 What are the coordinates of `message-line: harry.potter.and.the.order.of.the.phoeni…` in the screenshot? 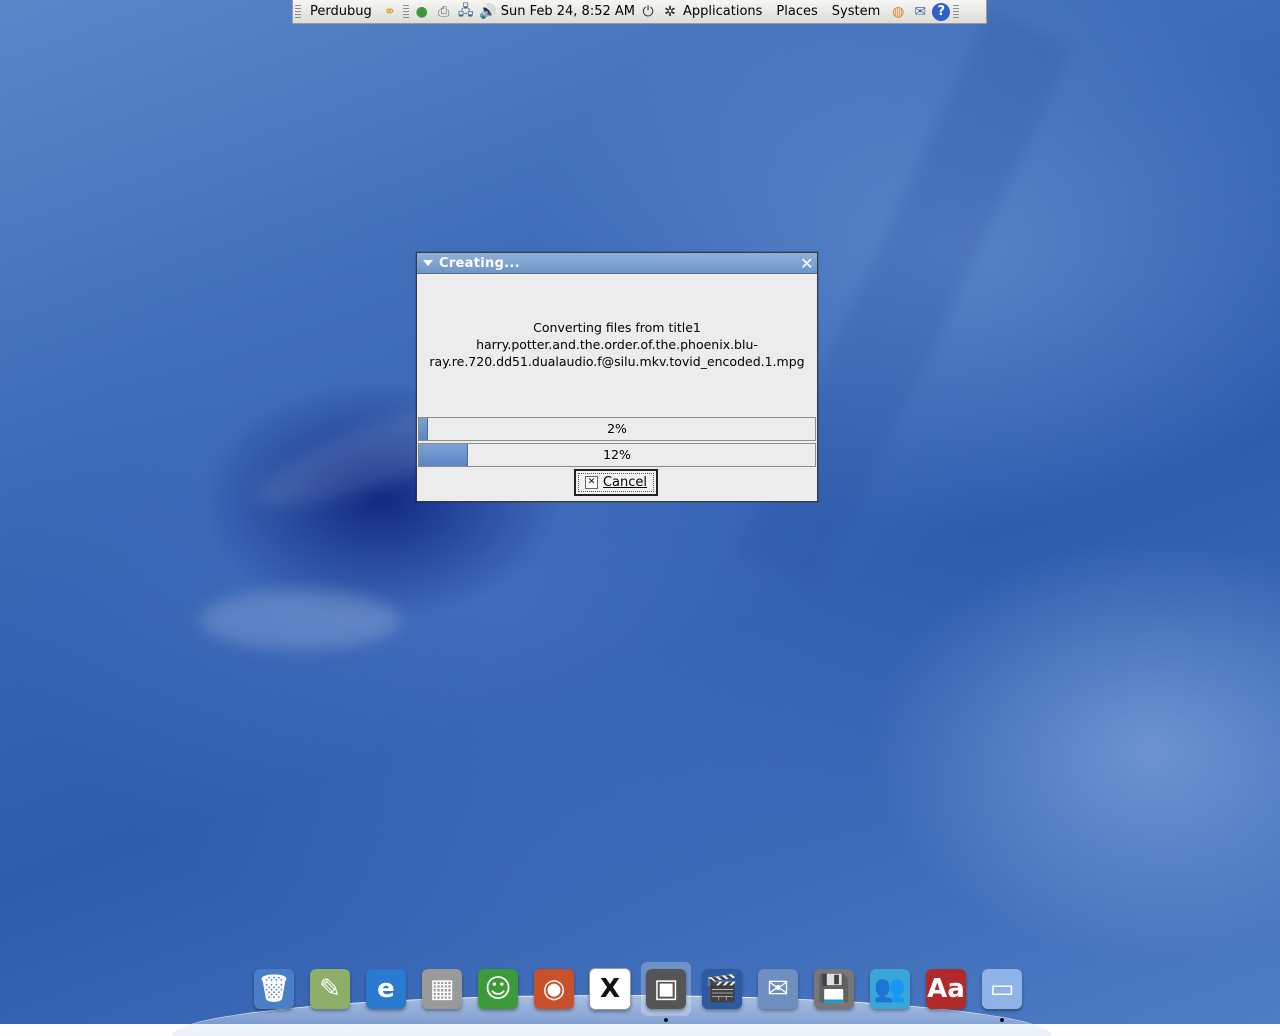 It's located at (617, 344).